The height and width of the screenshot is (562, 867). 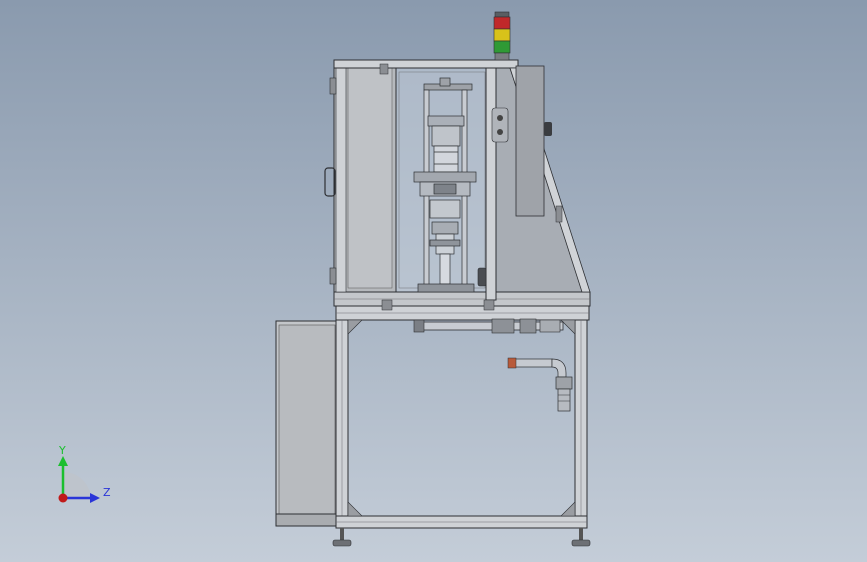 What do you see at coordinates (461, 426) in the screenshot?
I see `lower-stand-frame` at bounding box center [461, 426].